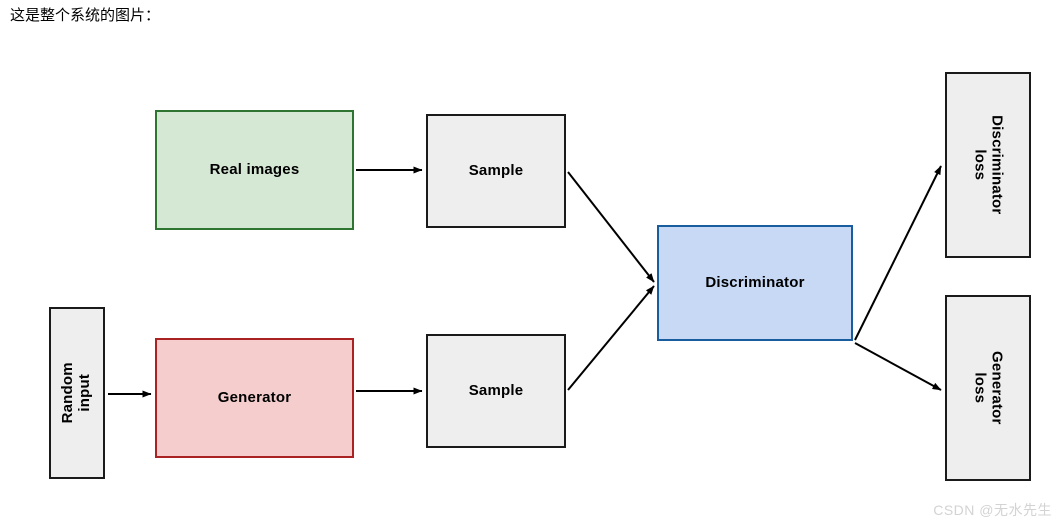 The height and width of the screenshot is (526, 1060). I want to click on edge-discriminator-to-gen-loss, so click(898, 366).